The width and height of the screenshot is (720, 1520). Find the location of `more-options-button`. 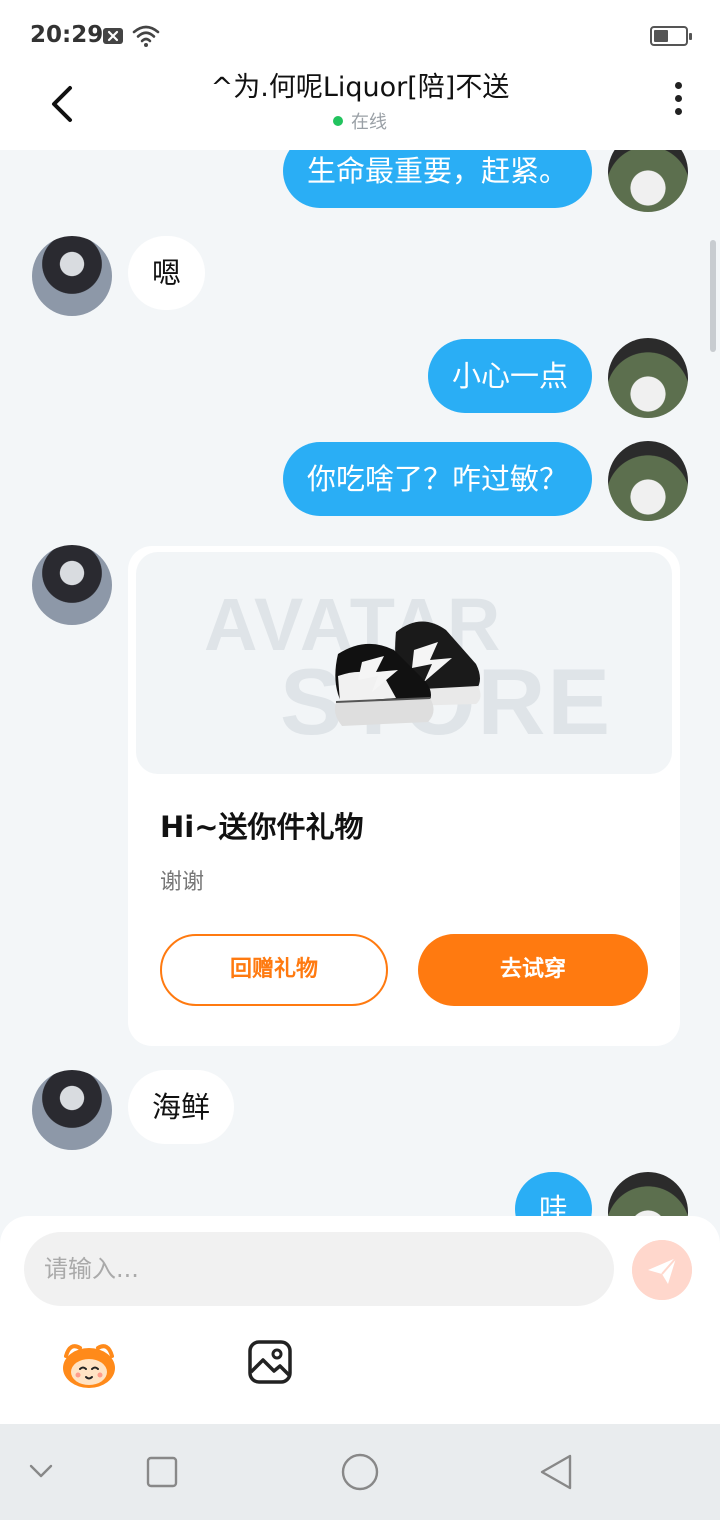

more-options-button is located at coordinates (678, 102).